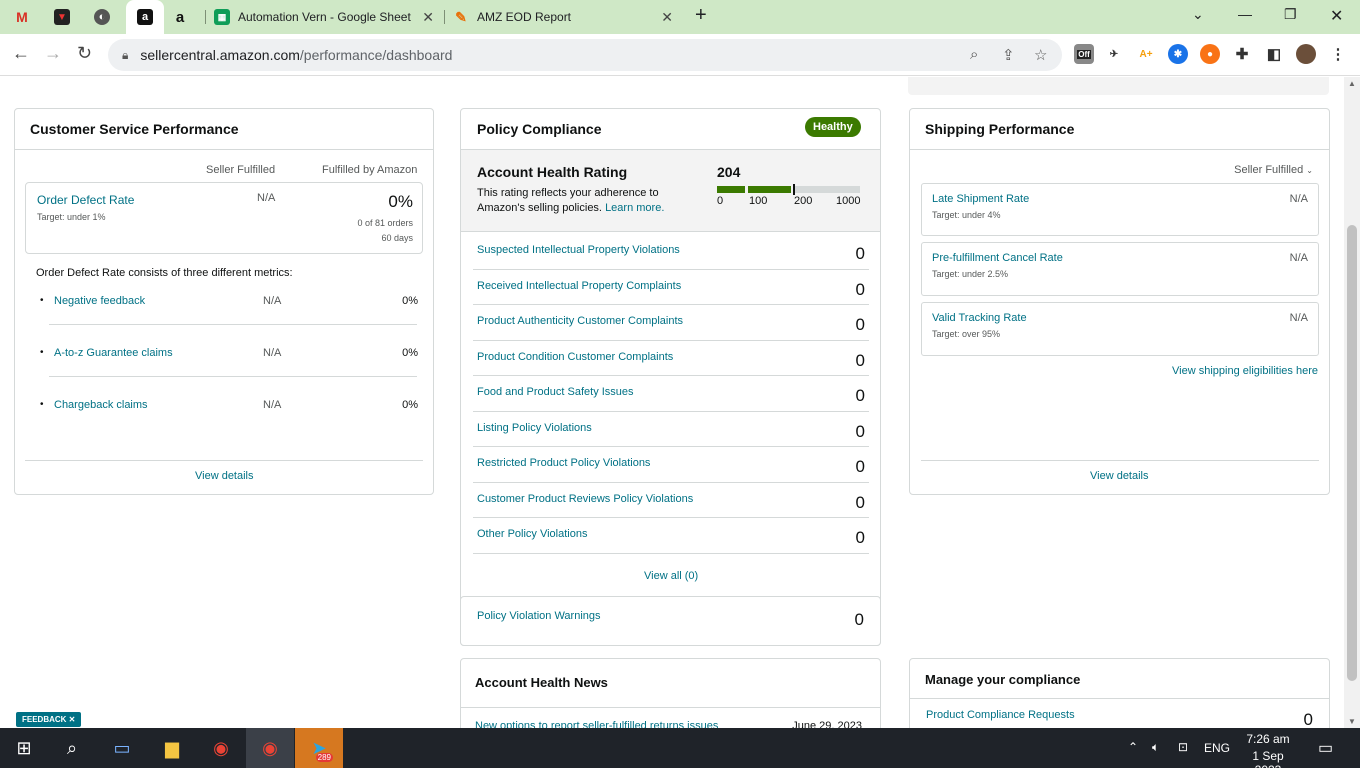 This screenshot has width=1360, height=777. I want to click on show-hidden-icons: ⌃, so click(1133, 747).